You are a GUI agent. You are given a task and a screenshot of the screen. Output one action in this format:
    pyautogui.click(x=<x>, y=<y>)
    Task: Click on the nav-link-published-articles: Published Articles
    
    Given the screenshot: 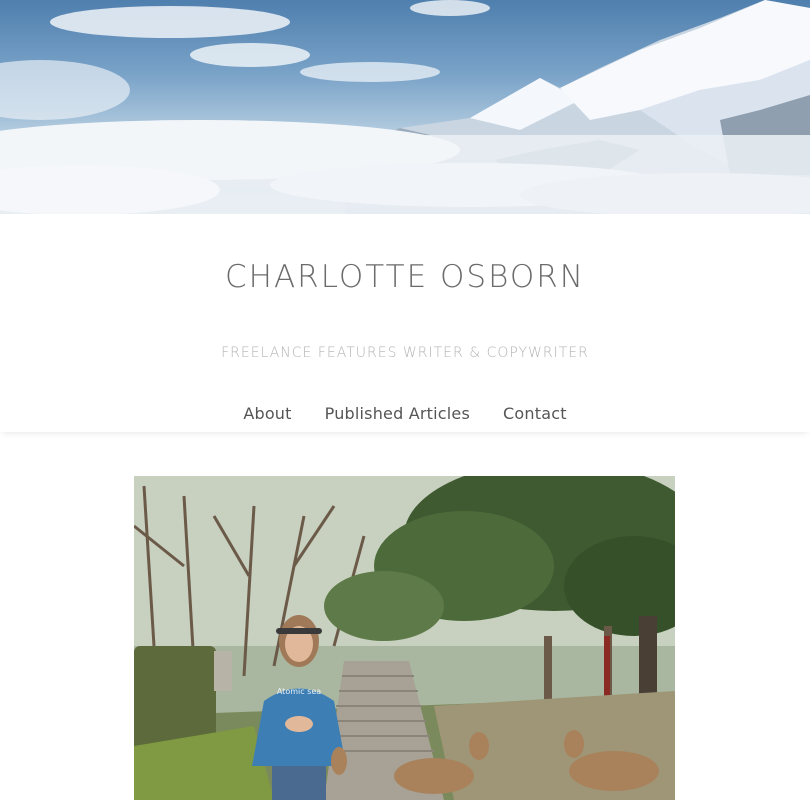 What is the action you would take?
    pyautogui.click(x=397, y=413)
    